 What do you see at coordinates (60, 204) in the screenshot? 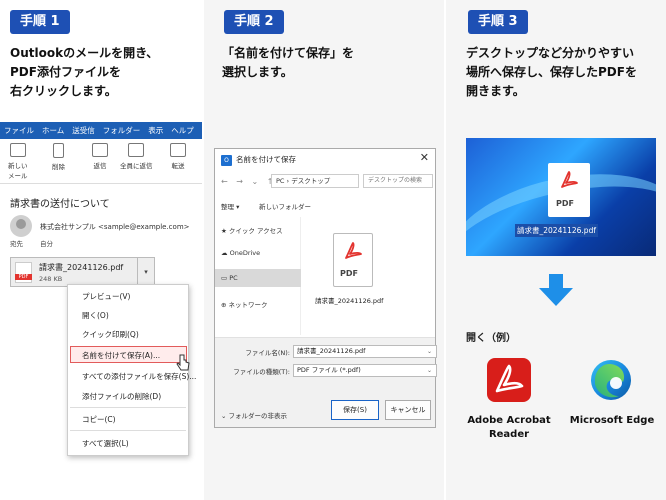
I see `mail-subject: 請求書の送付について` at bounding box center [60, 204].